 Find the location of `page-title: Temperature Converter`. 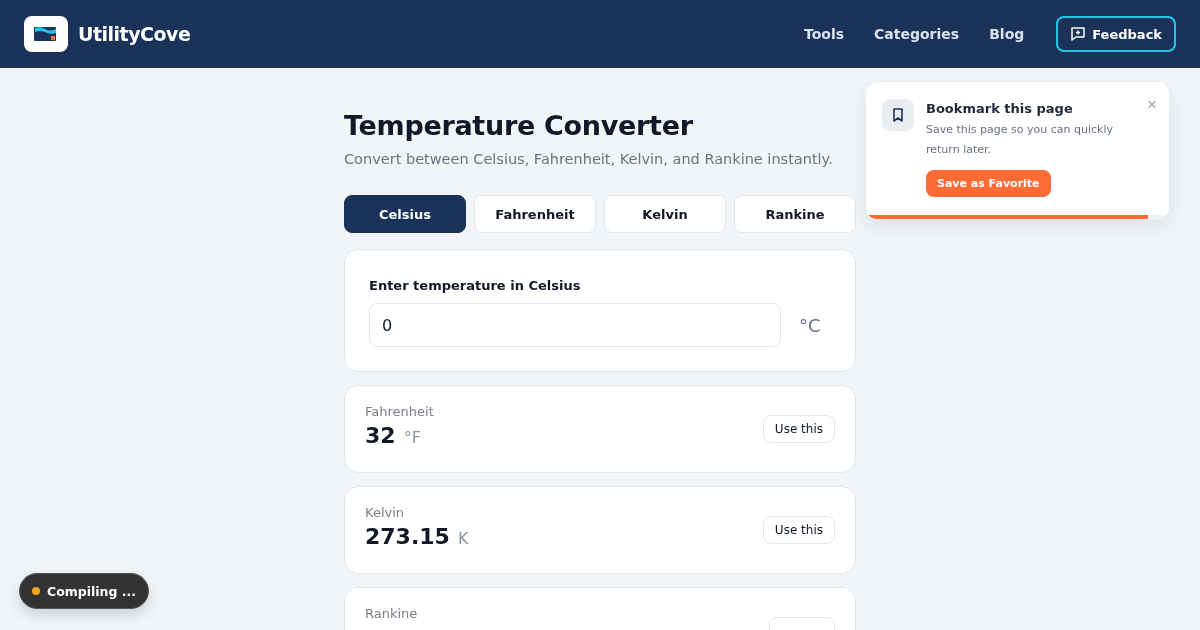

page-title: Temperature Converter is located at coordinates (519, 125).